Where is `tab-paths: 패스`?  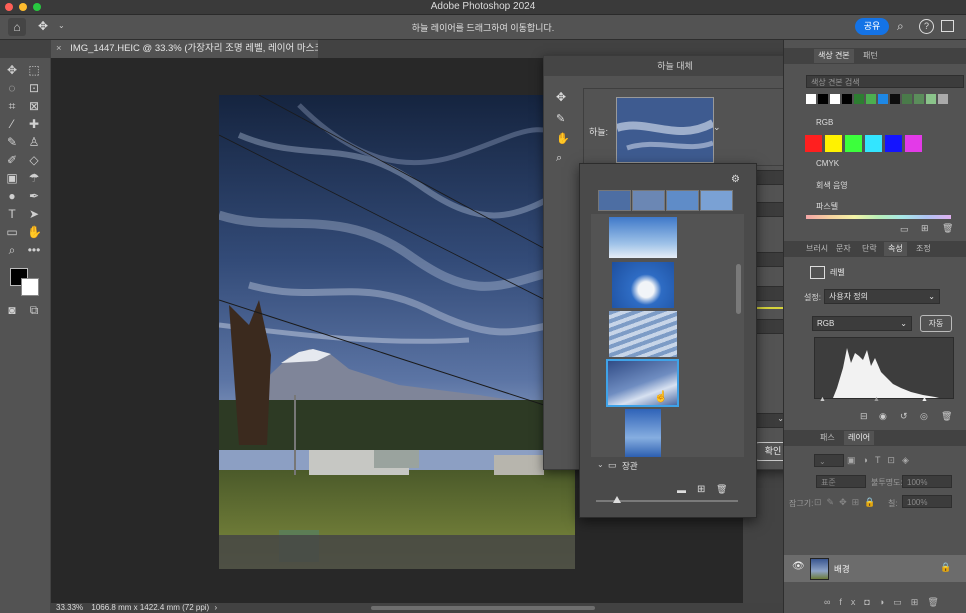 tab-paths: 패스 is located at coordinates (827, 438).